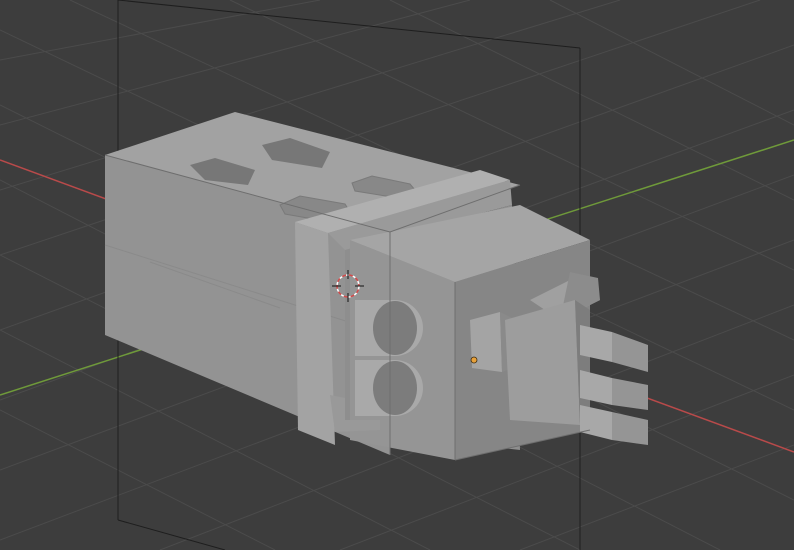 The height and width of the screenshot is (550, 794). Describe the element at coordinates (474, 360) in the screenshot. I see `object-origin-icon` at that location.